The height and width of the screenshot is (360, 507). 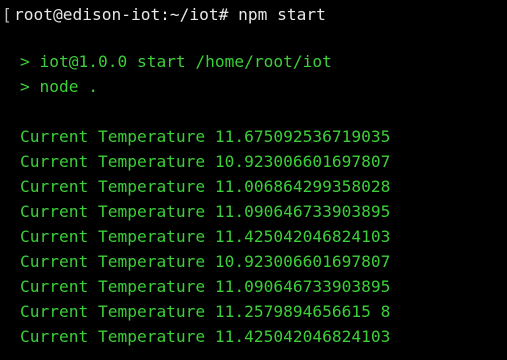 What do you see at coordinates (176, 61) in the screenshot?
I see `npm-output-line: > iot@1.0.0 start /home/root/iot` at bounding box center [176, 61].